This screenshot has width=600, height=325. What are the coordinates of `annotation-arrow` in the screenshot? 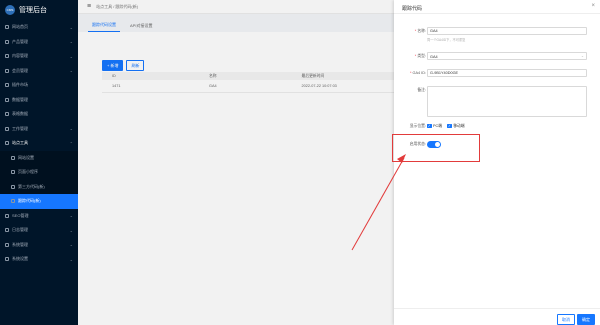 It's located at (378, 202).